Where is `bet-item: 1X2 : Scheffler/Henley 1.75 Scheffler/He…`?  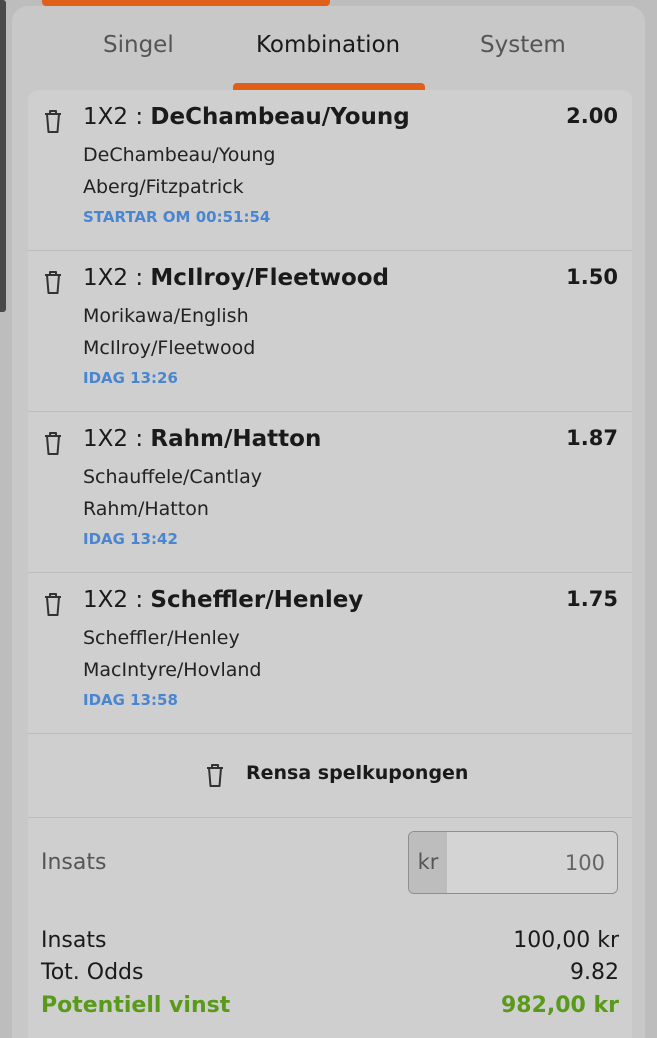
bet-item: 1X2 : Scheffler/Henley 1.75 Scheffler/He… is located at coordinates (330, 653).